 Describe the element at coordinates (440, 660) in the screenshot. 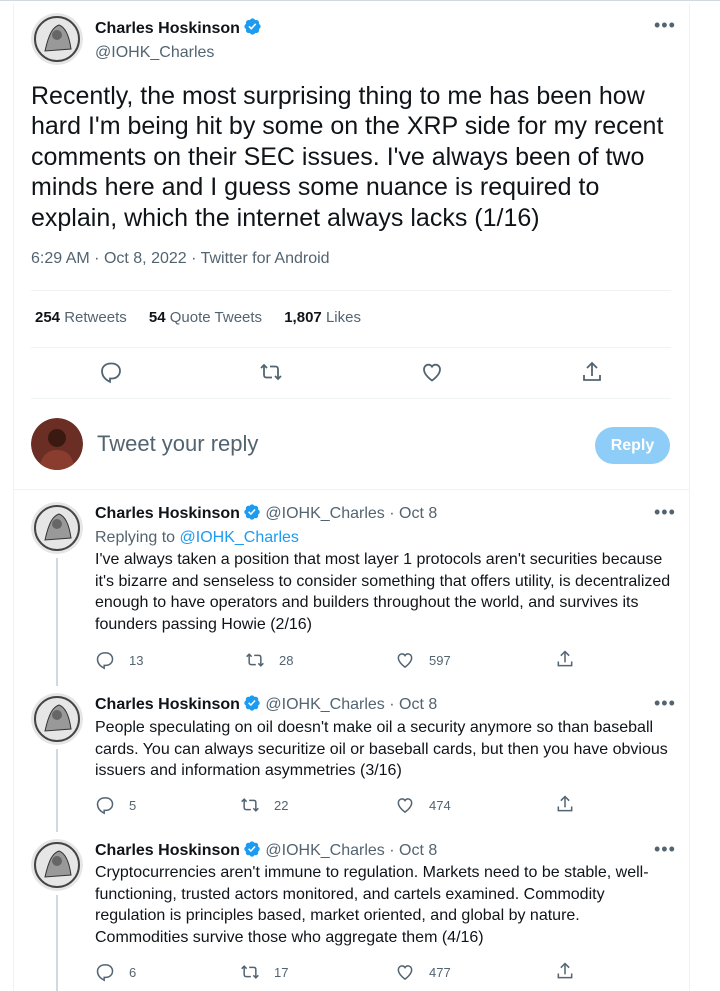

I see `like-count: 597` at that location.